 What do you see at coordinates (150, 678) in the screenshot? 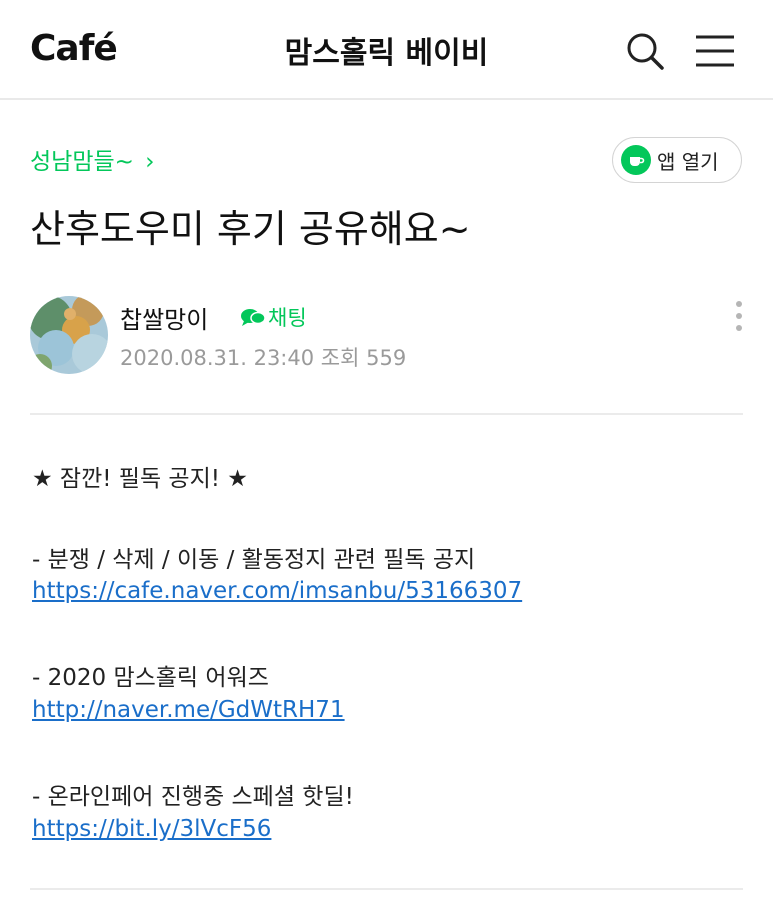
I see `notice-item-2: - 2020 맘스홀릭 어워즈` at bounding box center [150, 678].